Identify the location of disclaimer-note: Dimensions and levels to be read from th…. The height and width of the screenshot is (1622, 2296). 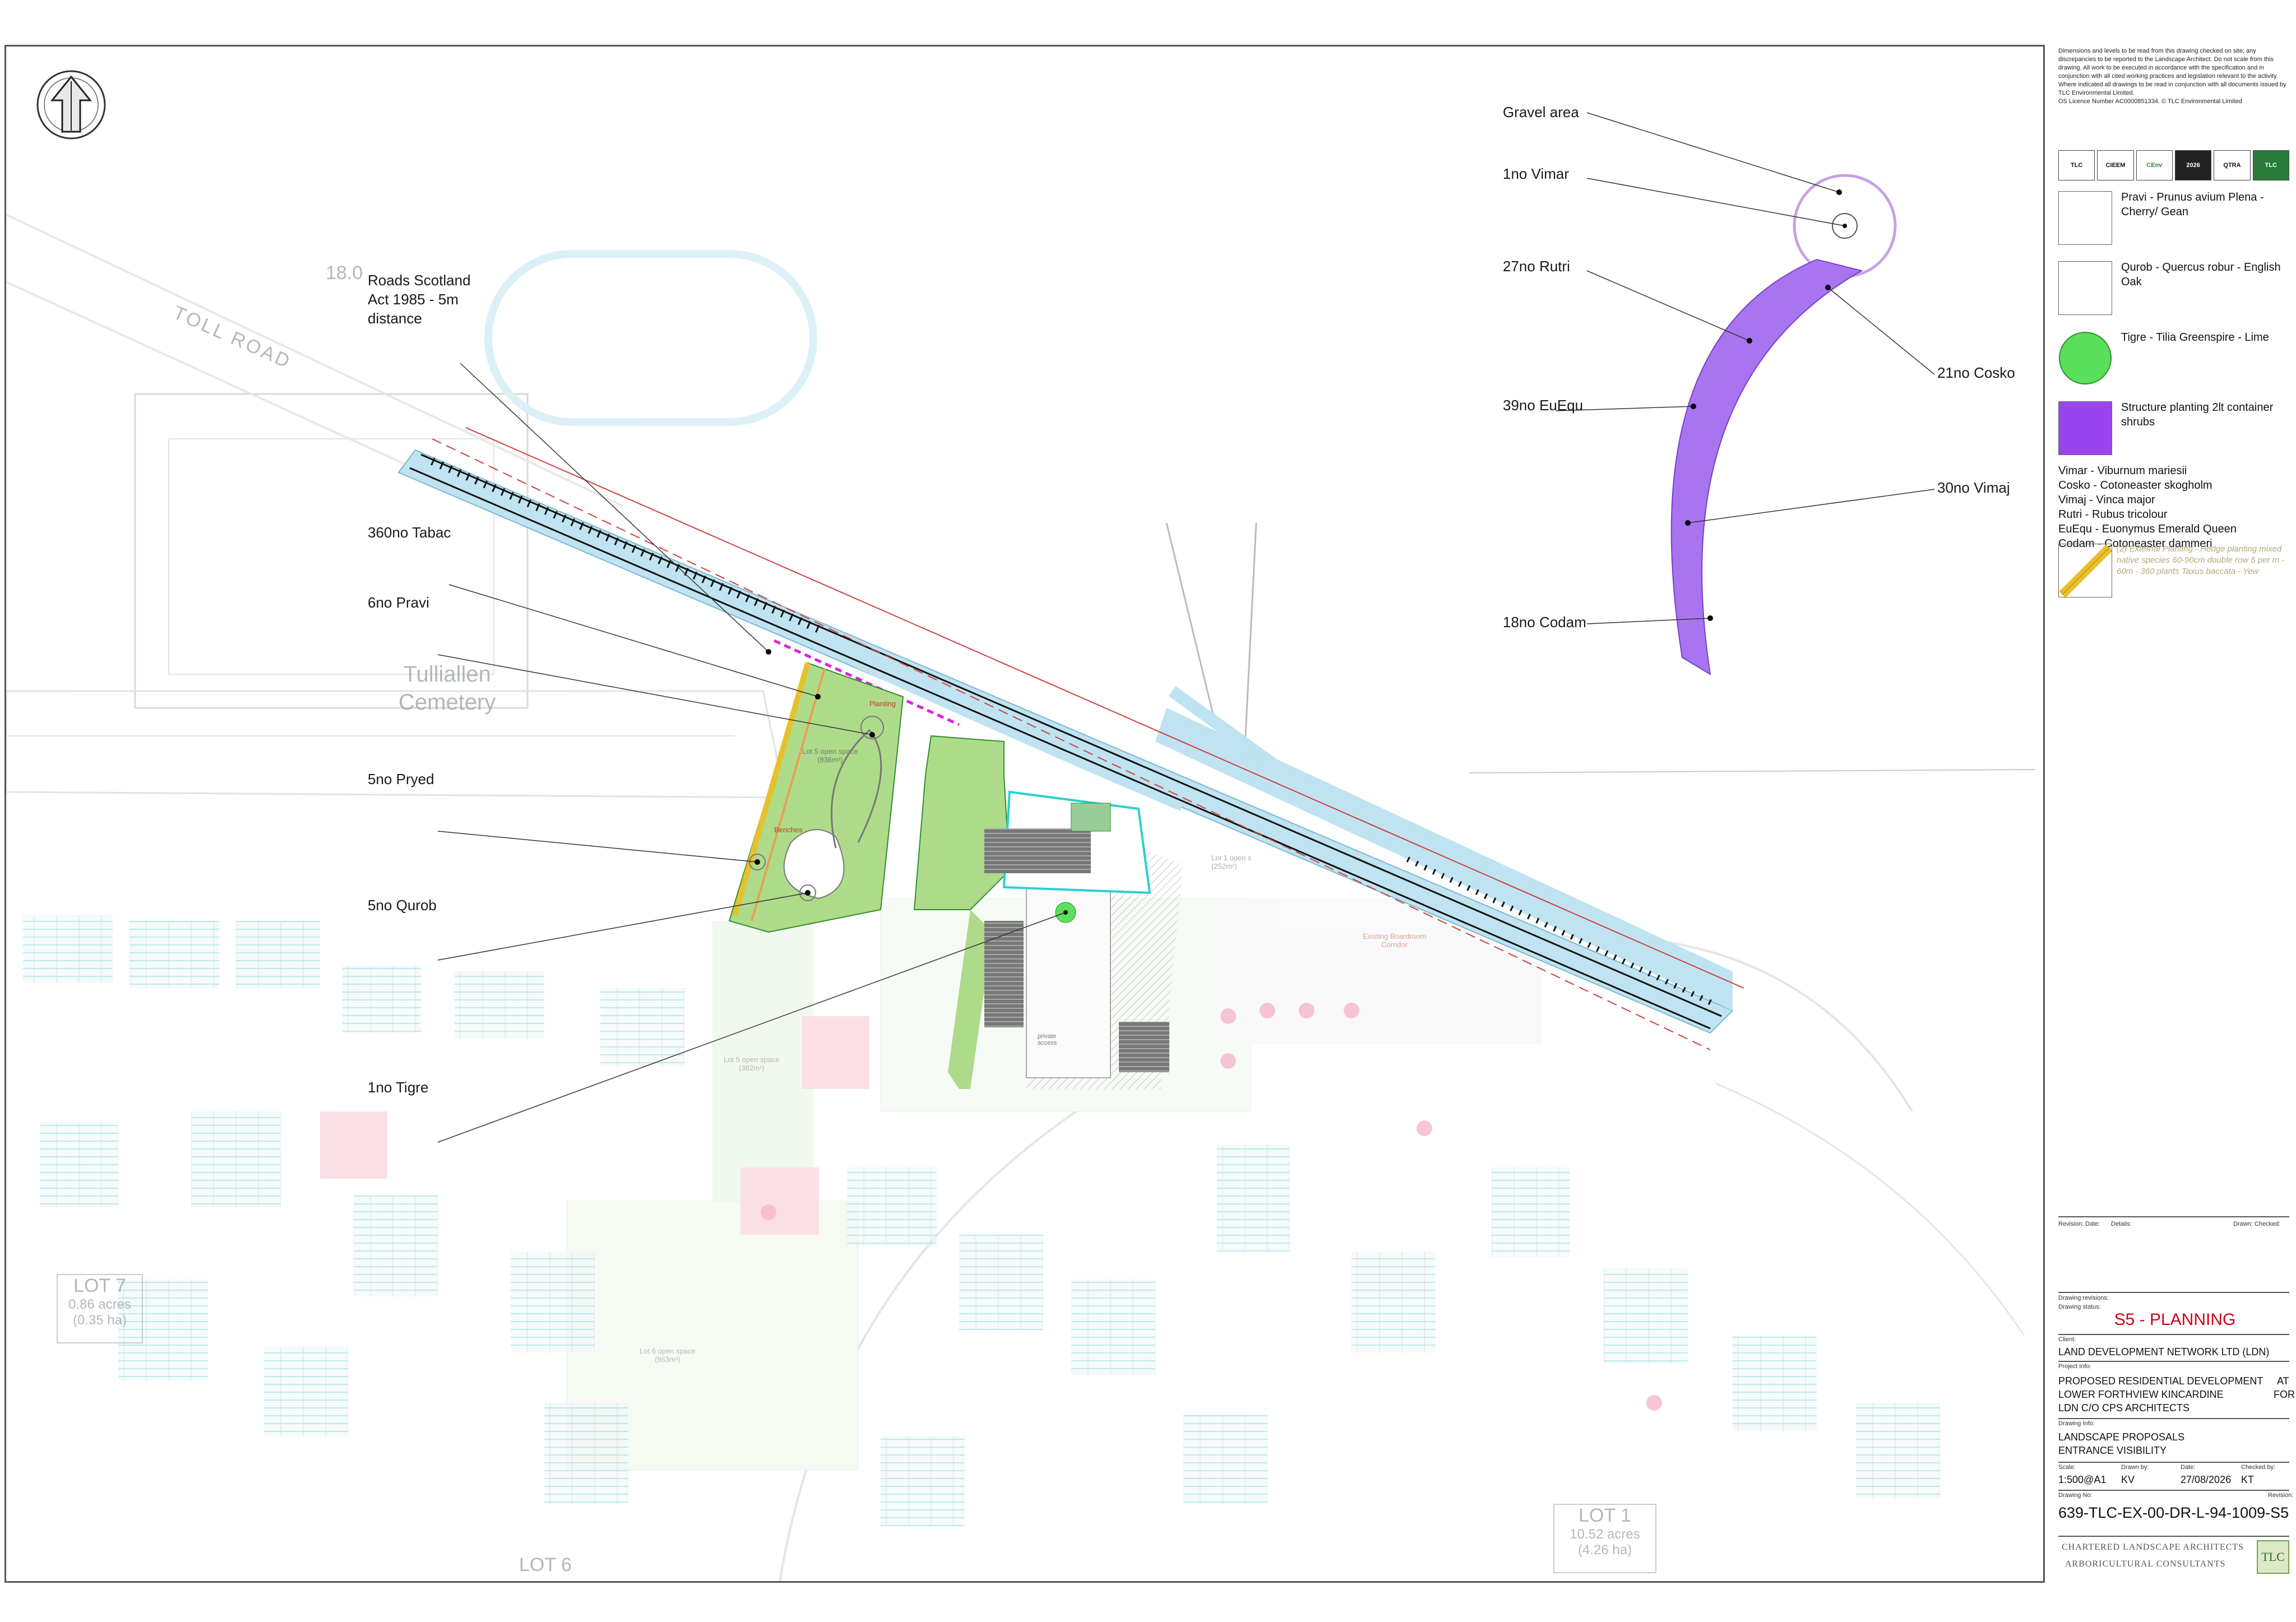
(2172, 76).